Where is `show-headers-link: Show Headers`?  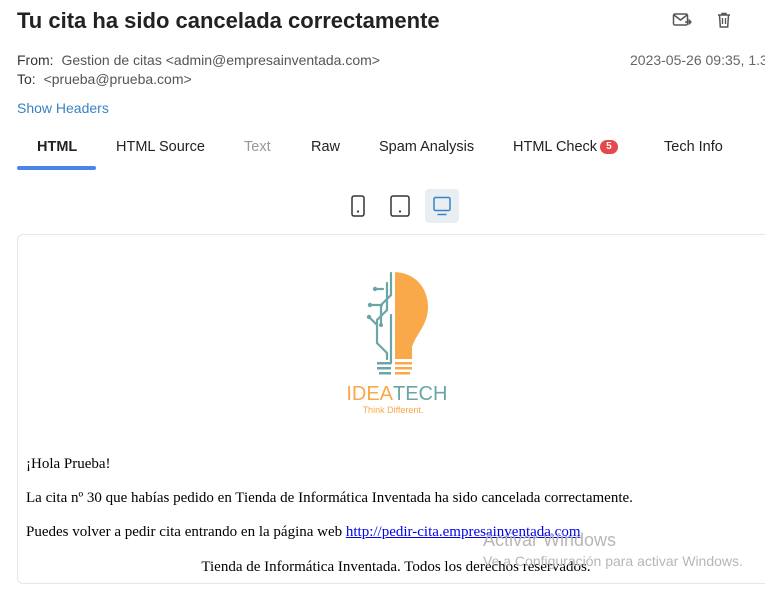
show-headers-link: Show Headers is located at coordinates (63, 108).